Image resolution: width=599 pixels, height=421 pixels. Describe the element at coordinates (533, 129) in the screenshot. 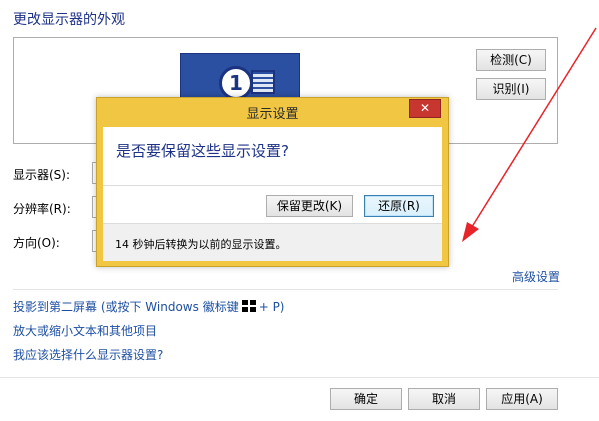

I see `arrow-shaft` at that location.